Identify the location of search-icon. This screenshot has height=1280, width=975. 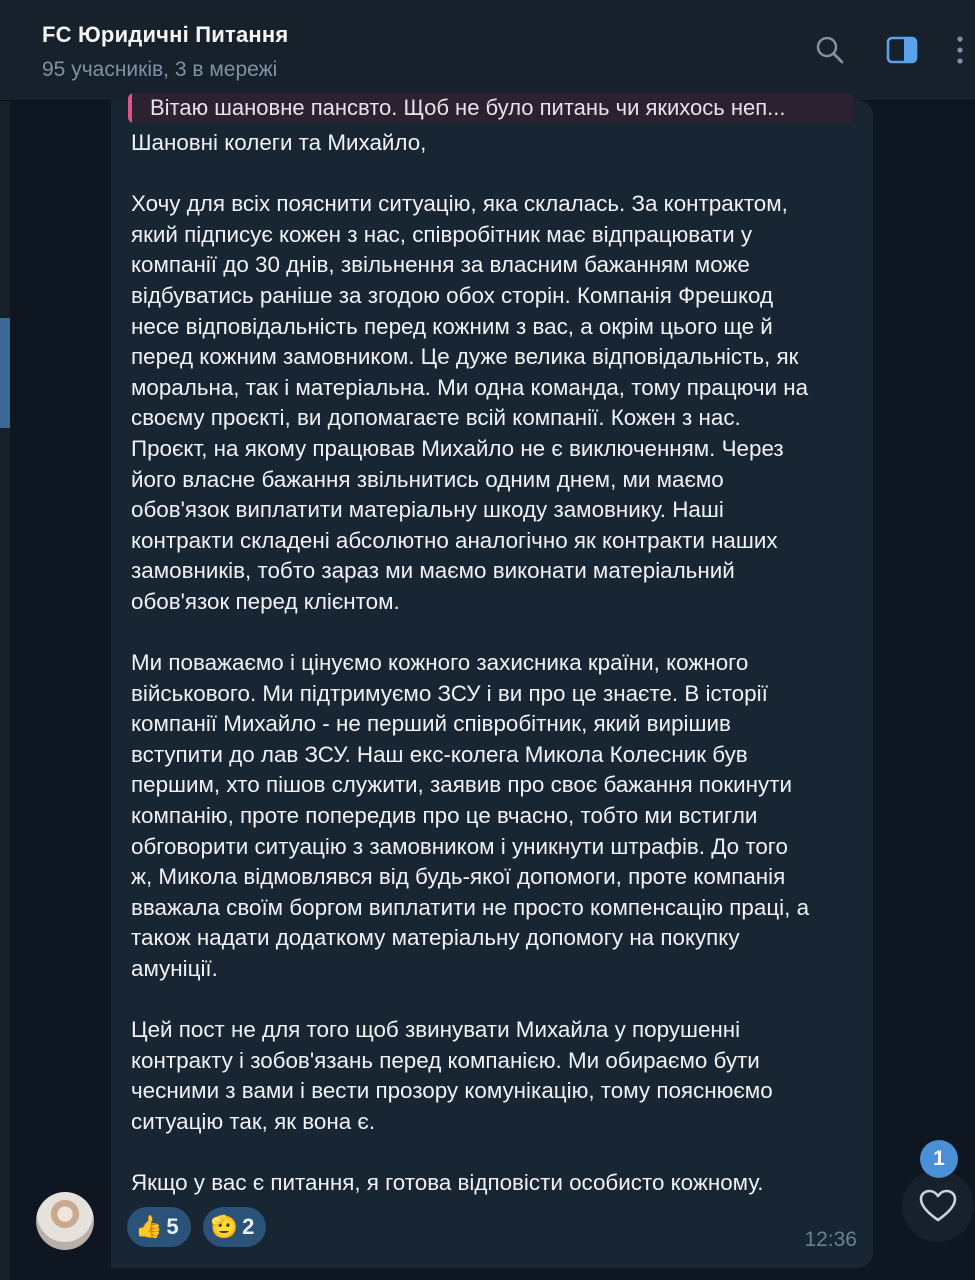
(830, 50).